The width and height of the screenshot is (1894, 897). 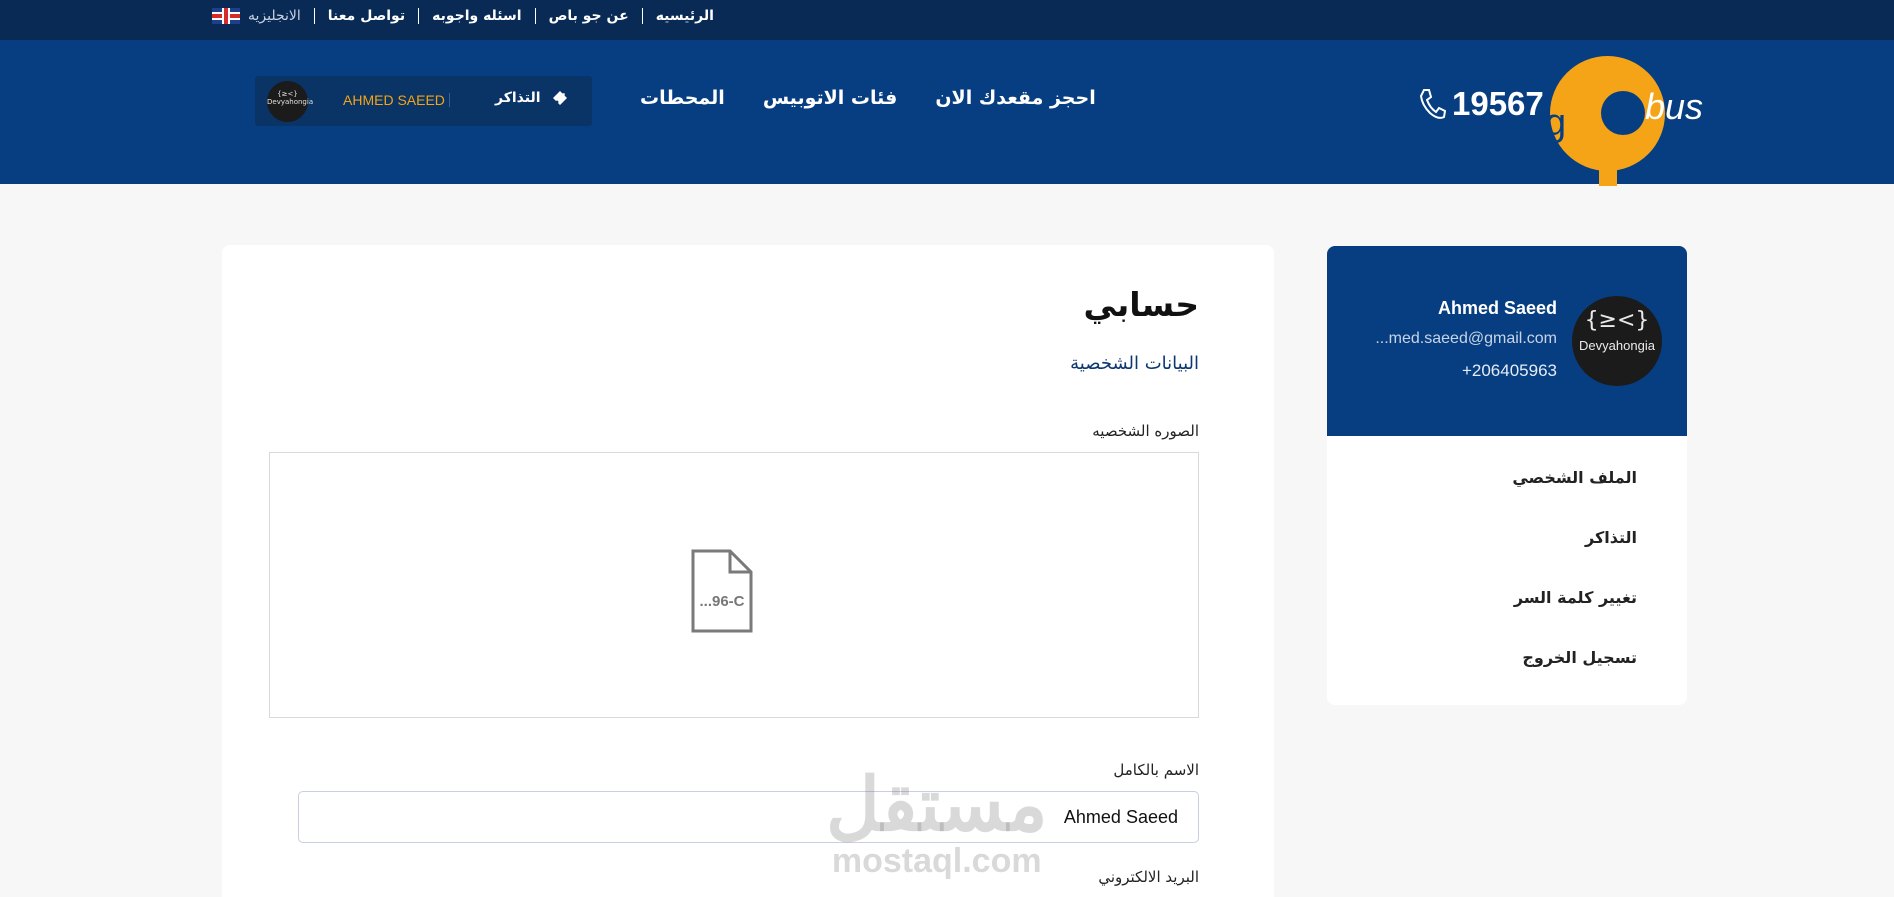 I want to click on logo-letter-g: g, so click(x=1556, y=123).